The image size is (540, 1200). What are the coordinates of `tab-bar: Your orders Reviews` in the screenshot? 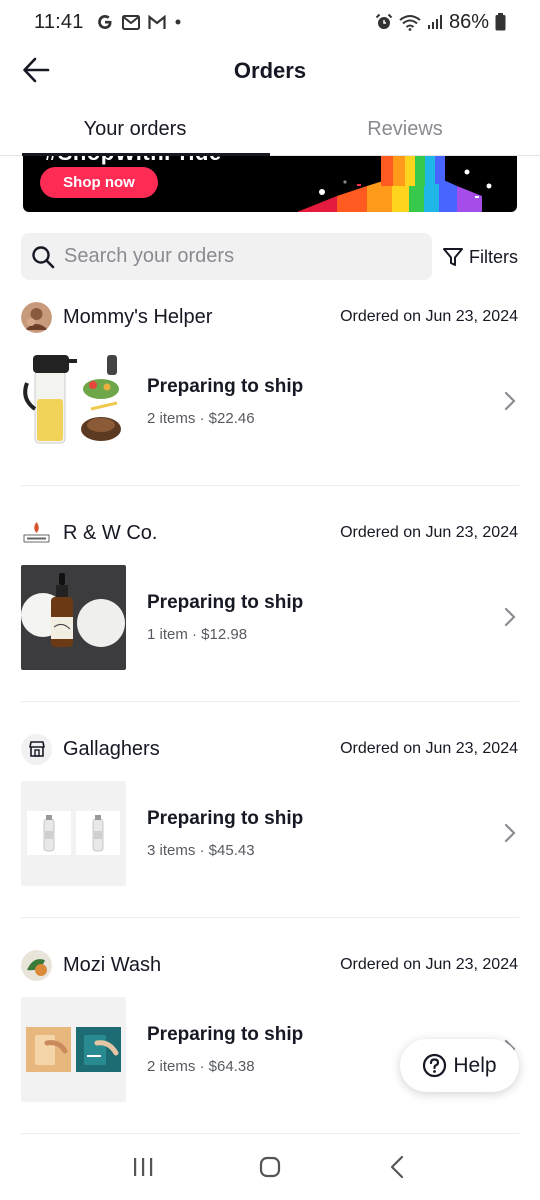 It's located at (270, 130).